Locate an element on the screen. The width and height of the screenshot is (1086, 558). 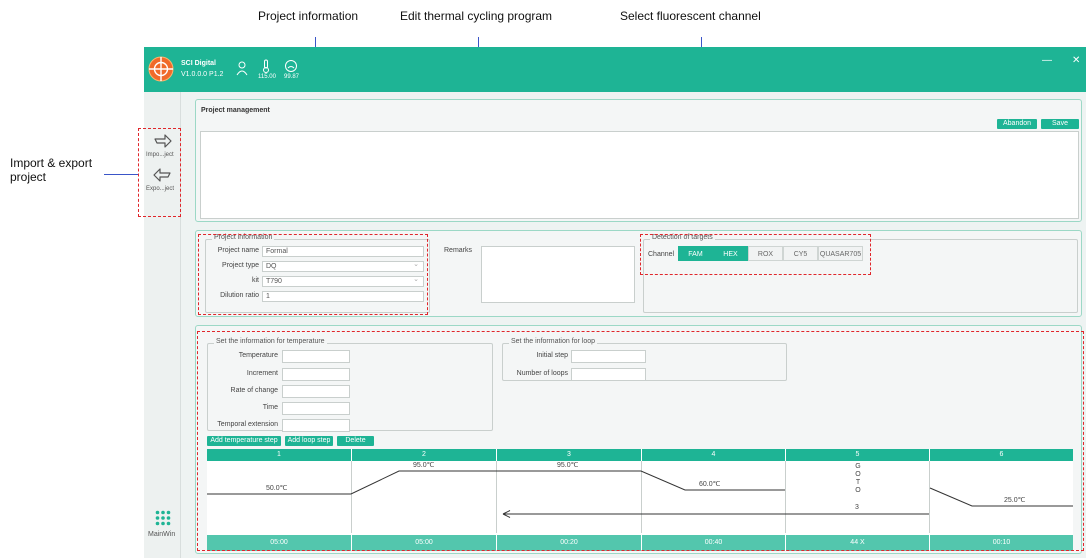
callout-edit-thermal-cycling: Edit thermal cycling program is located at coordinates (476, 16).